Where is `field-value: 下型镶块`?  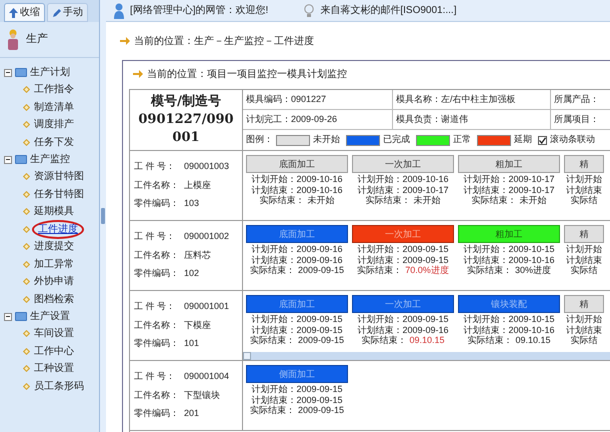 field-value: 下型镶块 is located at coordinates (202, 395).